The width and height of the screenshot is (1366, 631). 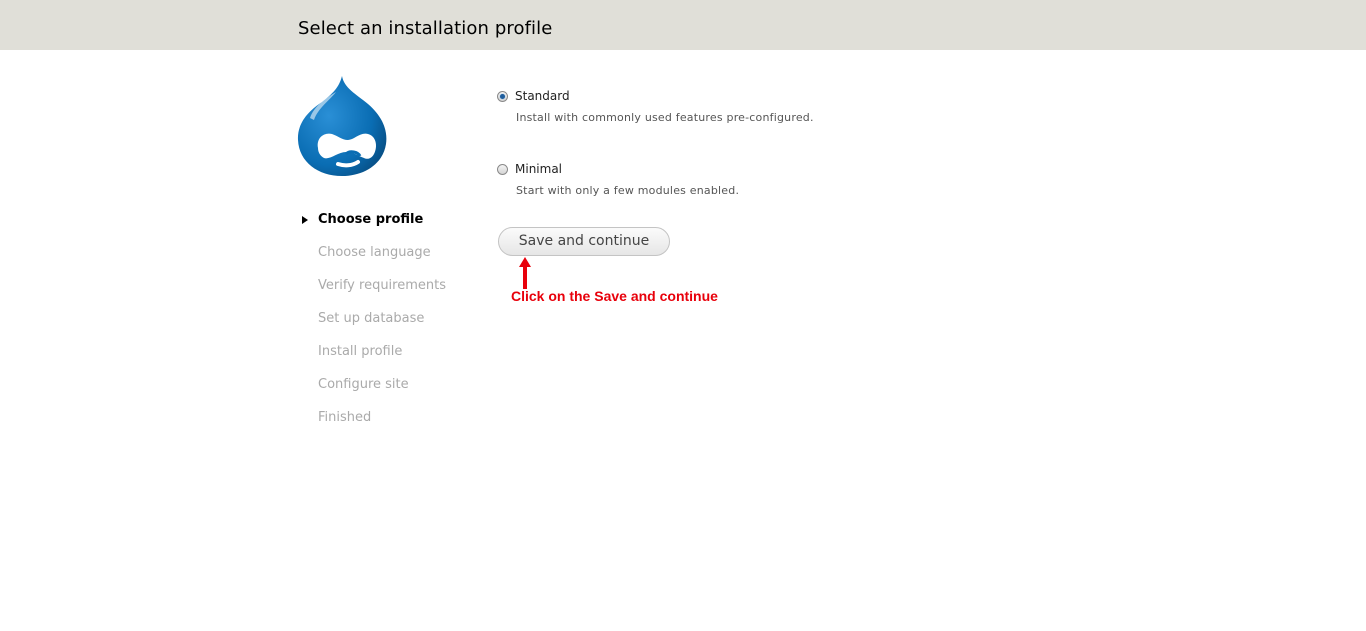 What do you see at coordinates (305, 220) in the screenshot?
I see `current-step-arrow-icon` at bounding box center [305, 220].